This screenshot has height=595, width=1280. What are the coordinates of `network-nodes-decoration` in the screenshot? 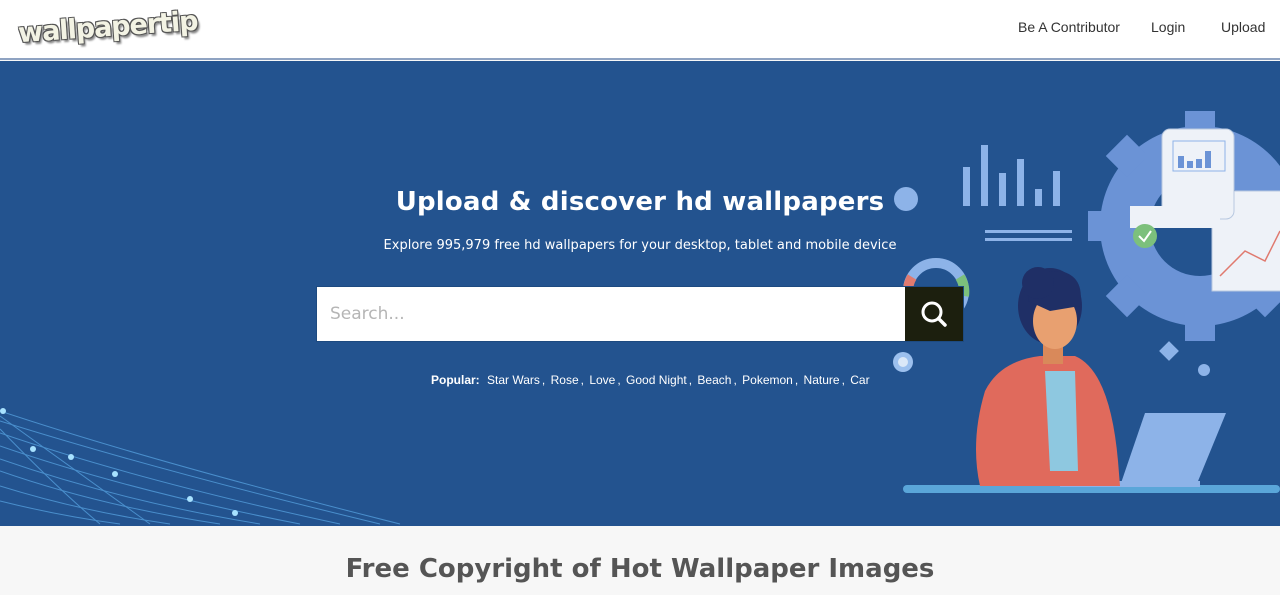 It's located at (119, 462).